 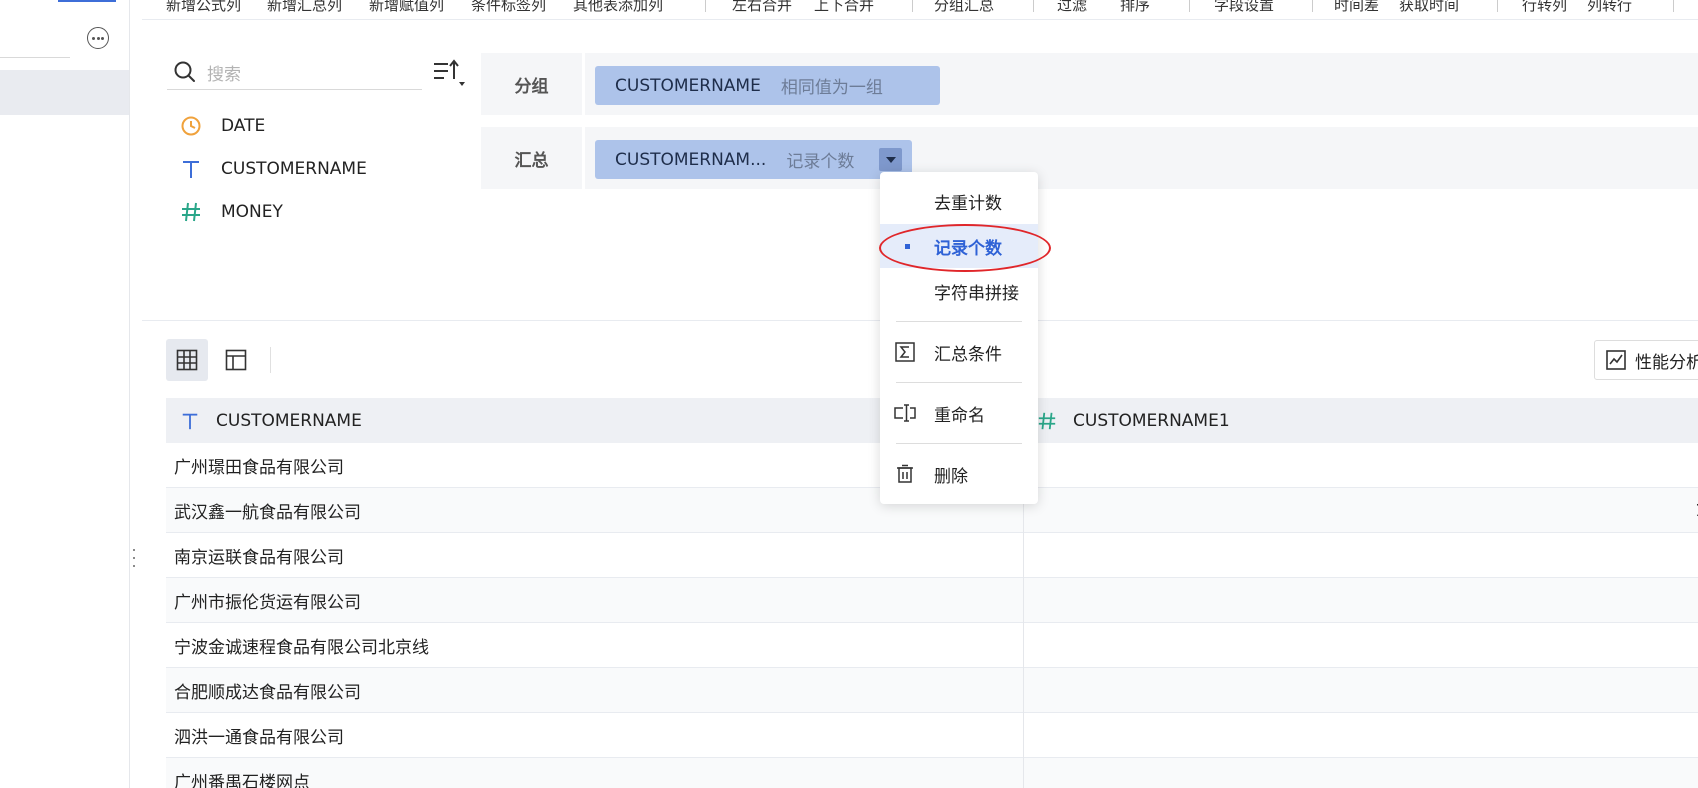 I want to click on cell-customername: 广州璟田食品有限公司, so click(x=259, y=468).